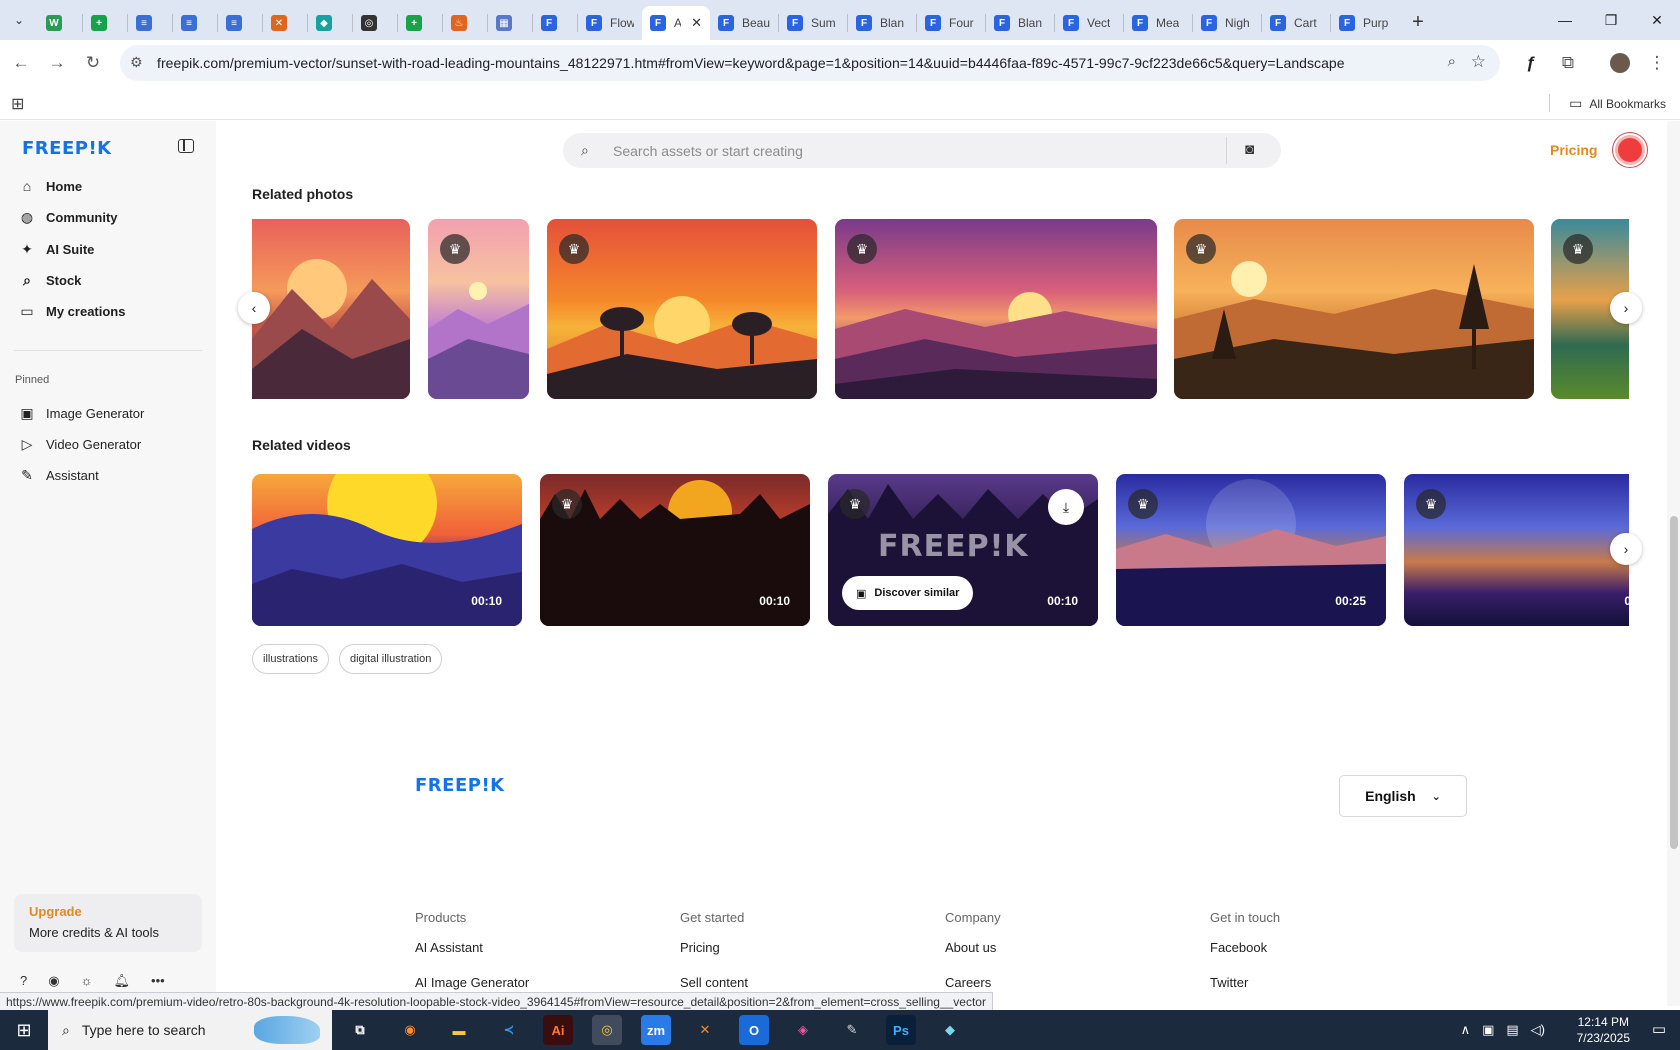 Image resolution: width=1680 pixels, height=1050 pixels. What do you see at coordinates (675, 550) in the screenshot?
I see `related-video: ♛ 00:10` at bounding box center [675, 550].